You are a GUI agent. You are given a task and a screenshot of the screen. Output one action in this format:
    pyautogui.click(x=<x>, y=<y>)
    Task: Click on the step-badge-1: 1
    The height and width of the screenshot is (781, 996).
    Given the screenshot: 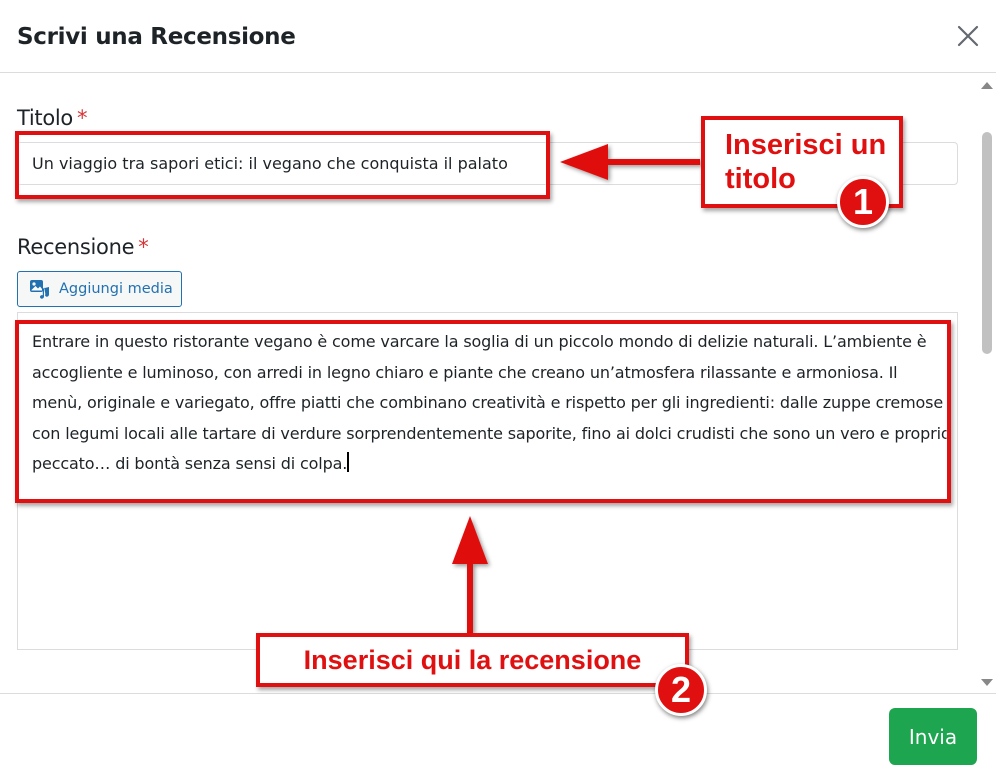 What is the action you would take?
    pyautogui.click(x=863, y=202)
    